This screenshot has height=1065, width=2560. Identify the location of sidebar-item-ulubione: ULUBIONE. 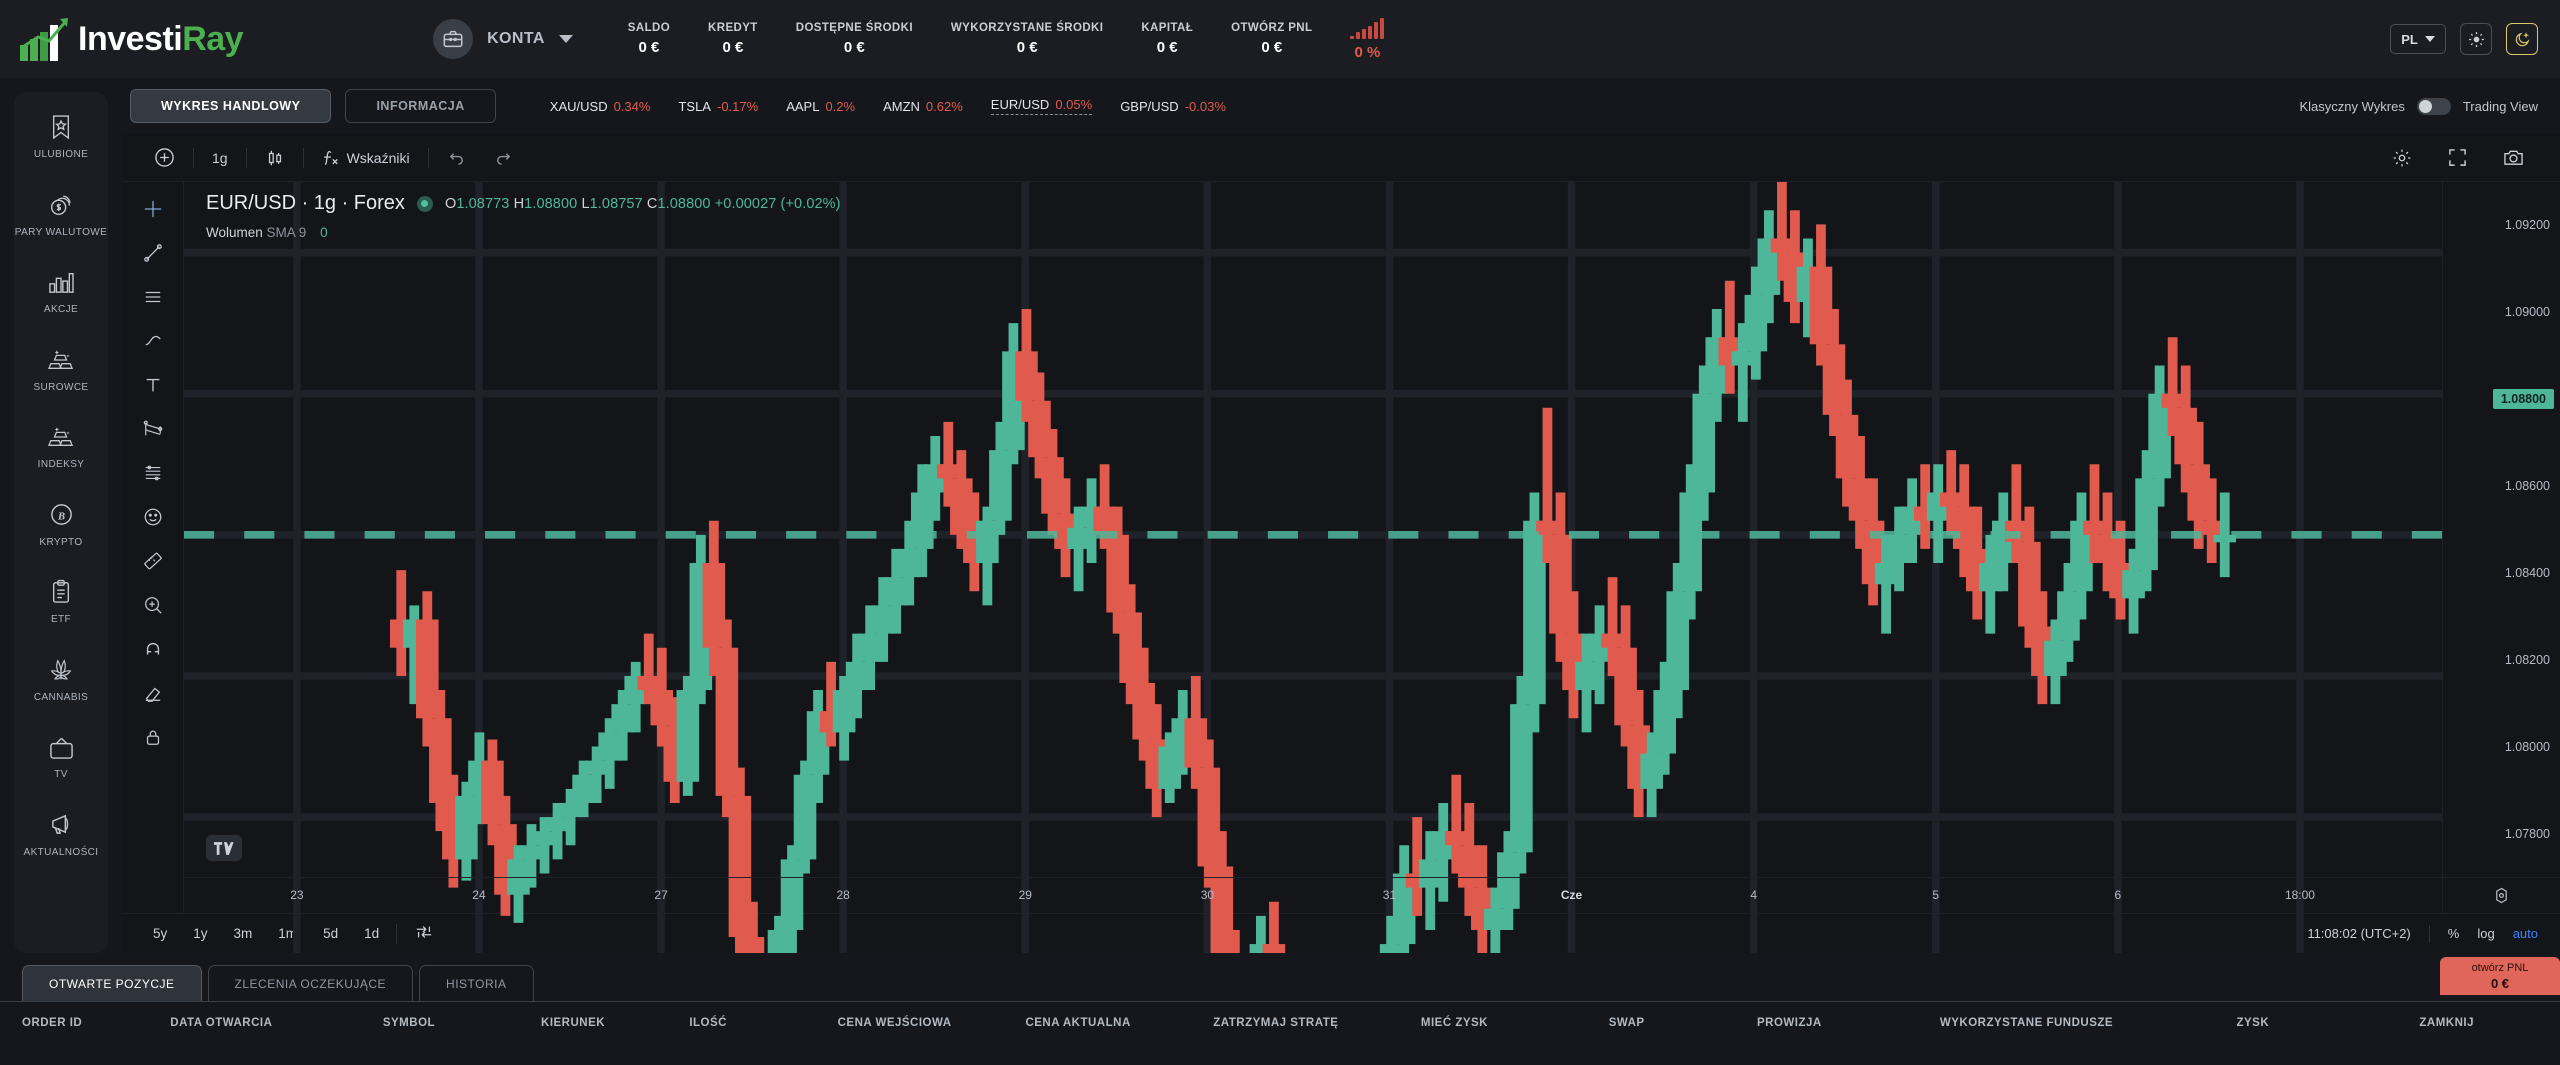
(61, 137).